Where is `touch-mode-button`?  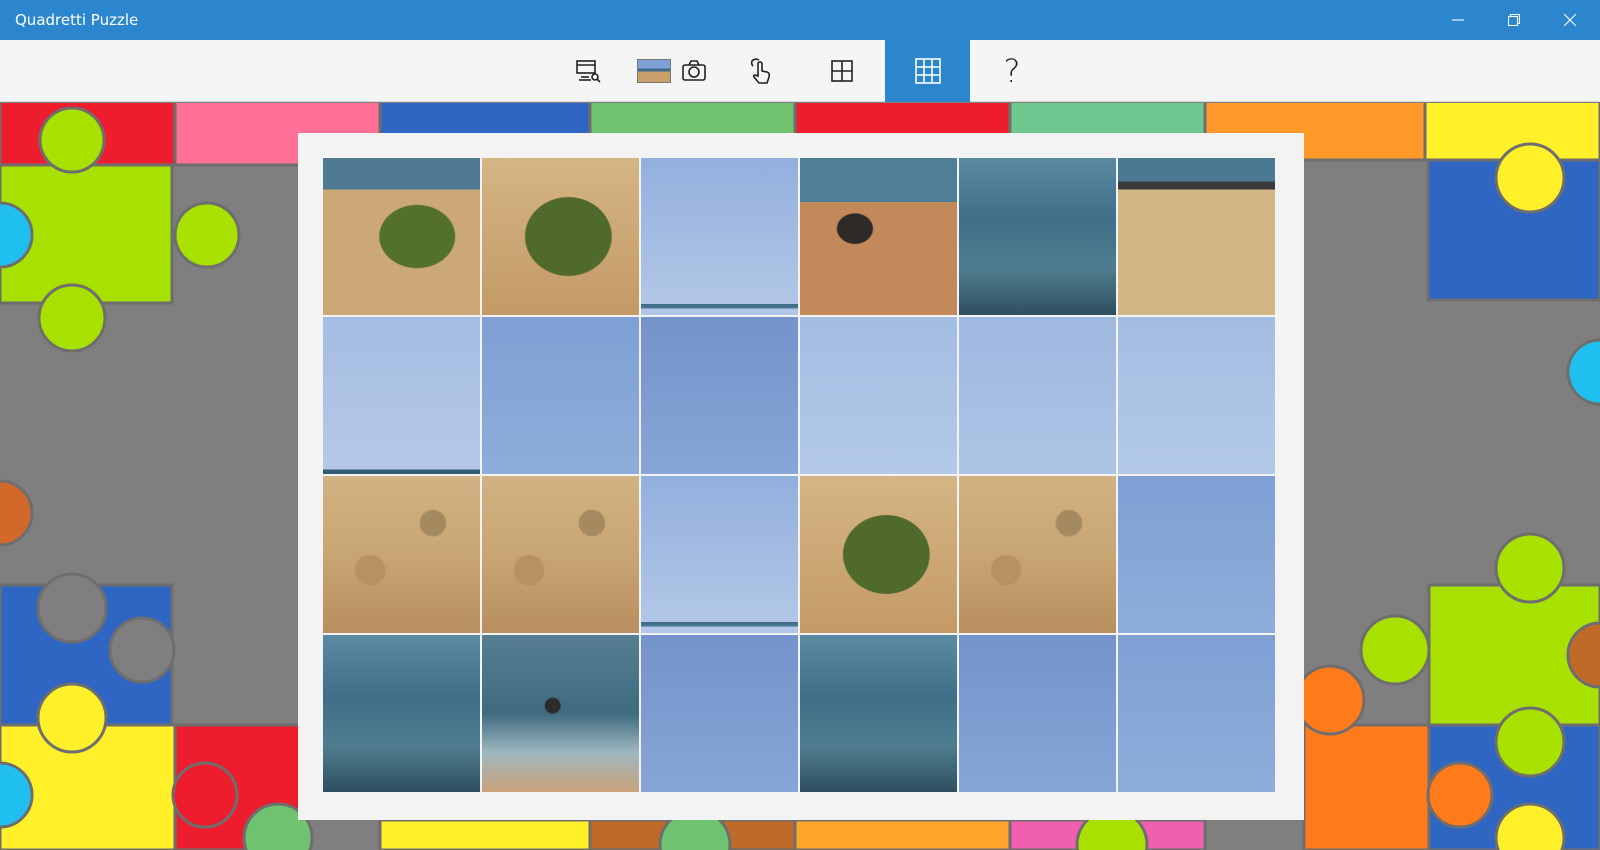 touch-mode-button is located at coordinates (760, 71).